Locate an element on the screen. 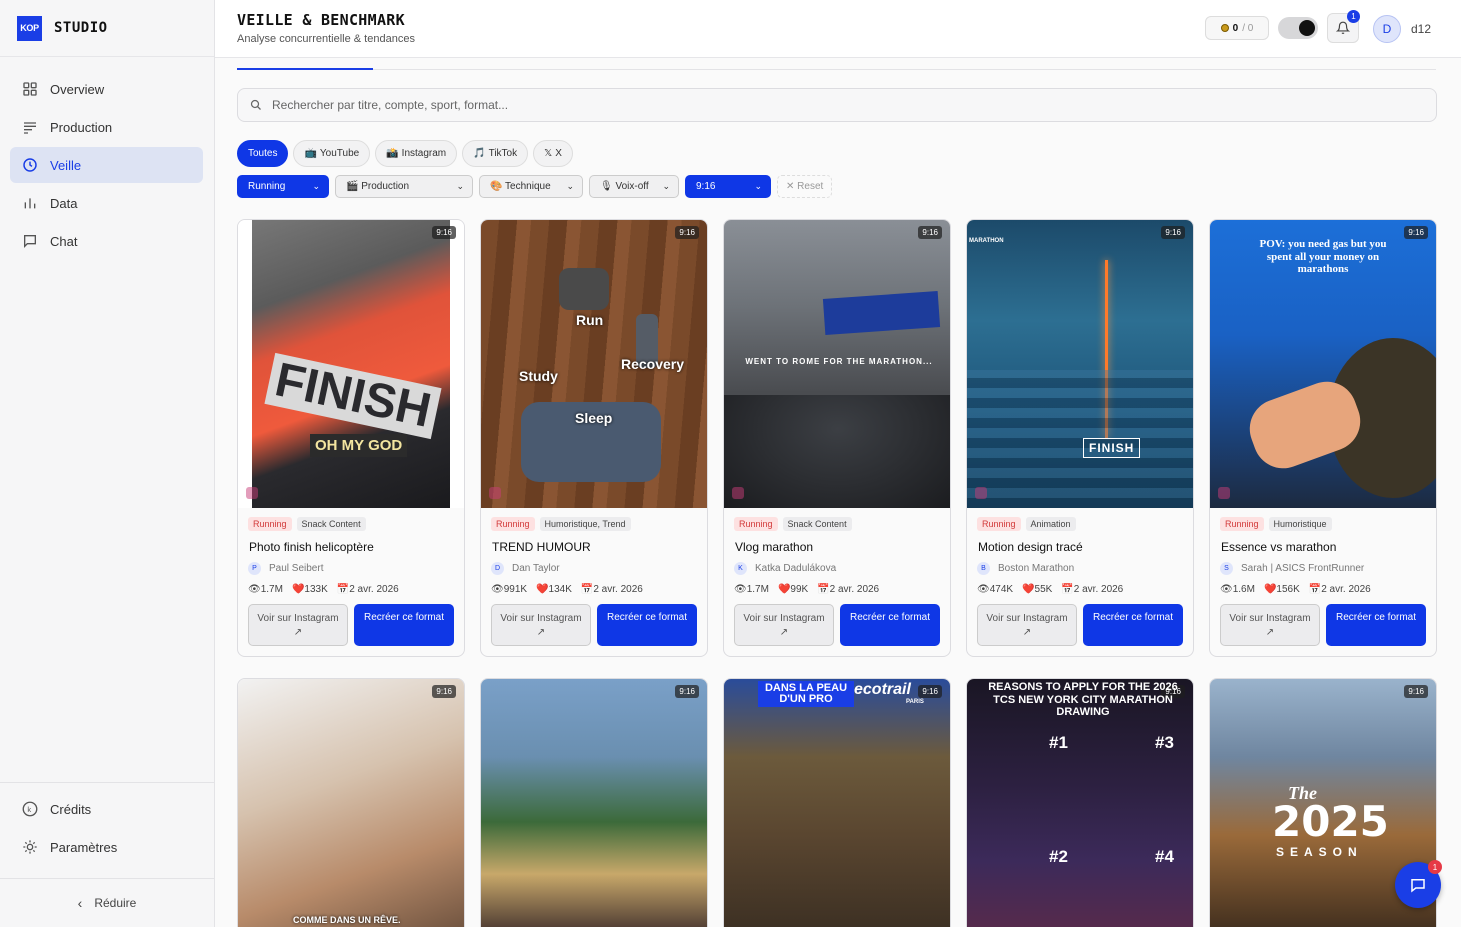 Image resolution: width=1461 pixels, height=927 pixels. category-tag: Snack Content is located at coordinates (817, 524).